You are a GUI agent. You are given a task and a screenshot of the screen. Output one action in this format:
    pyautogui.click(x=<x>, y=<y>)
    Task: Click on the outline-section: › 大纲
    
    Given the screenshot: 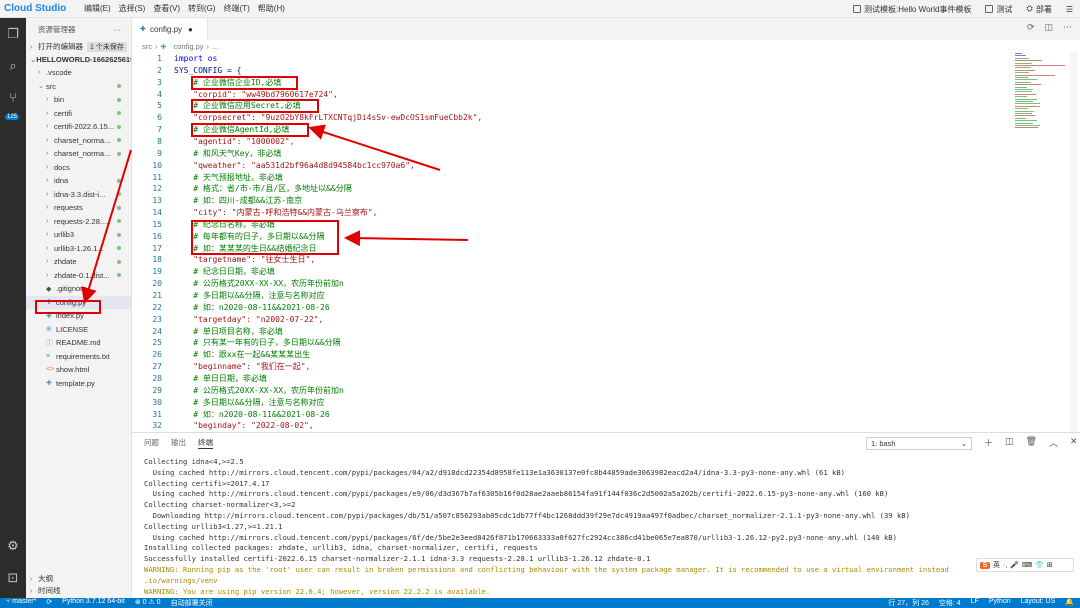 What is the action you would take?
    pyautogui.click(x=78, y=578)
    